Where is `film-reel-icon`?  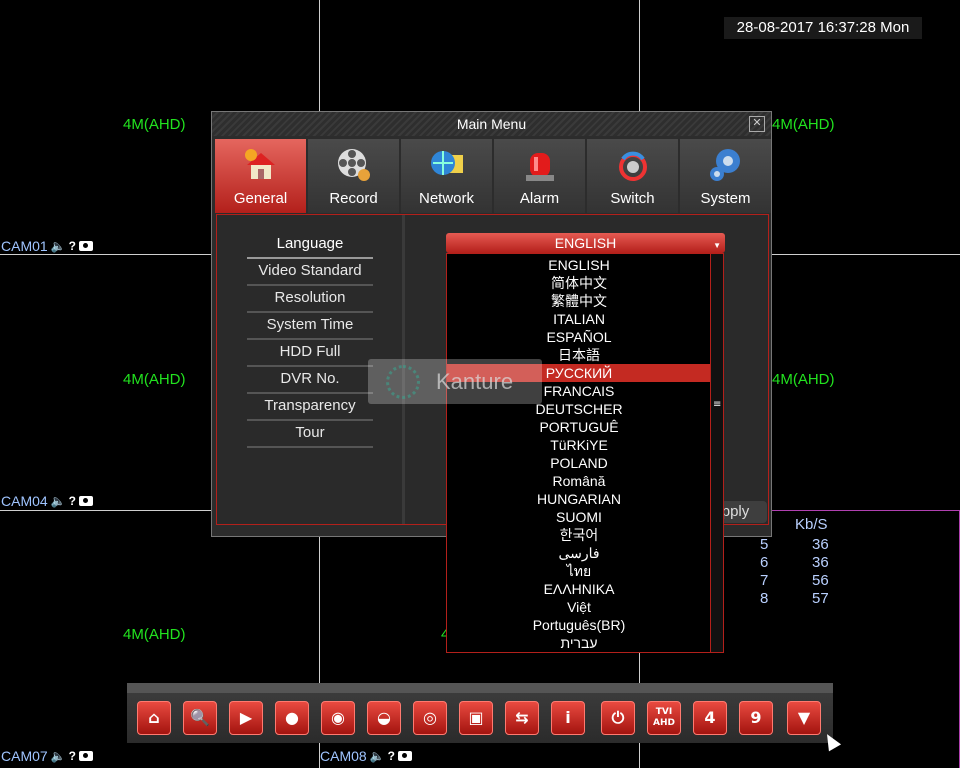 film-reel-icon is located at coordinates (354, 165).